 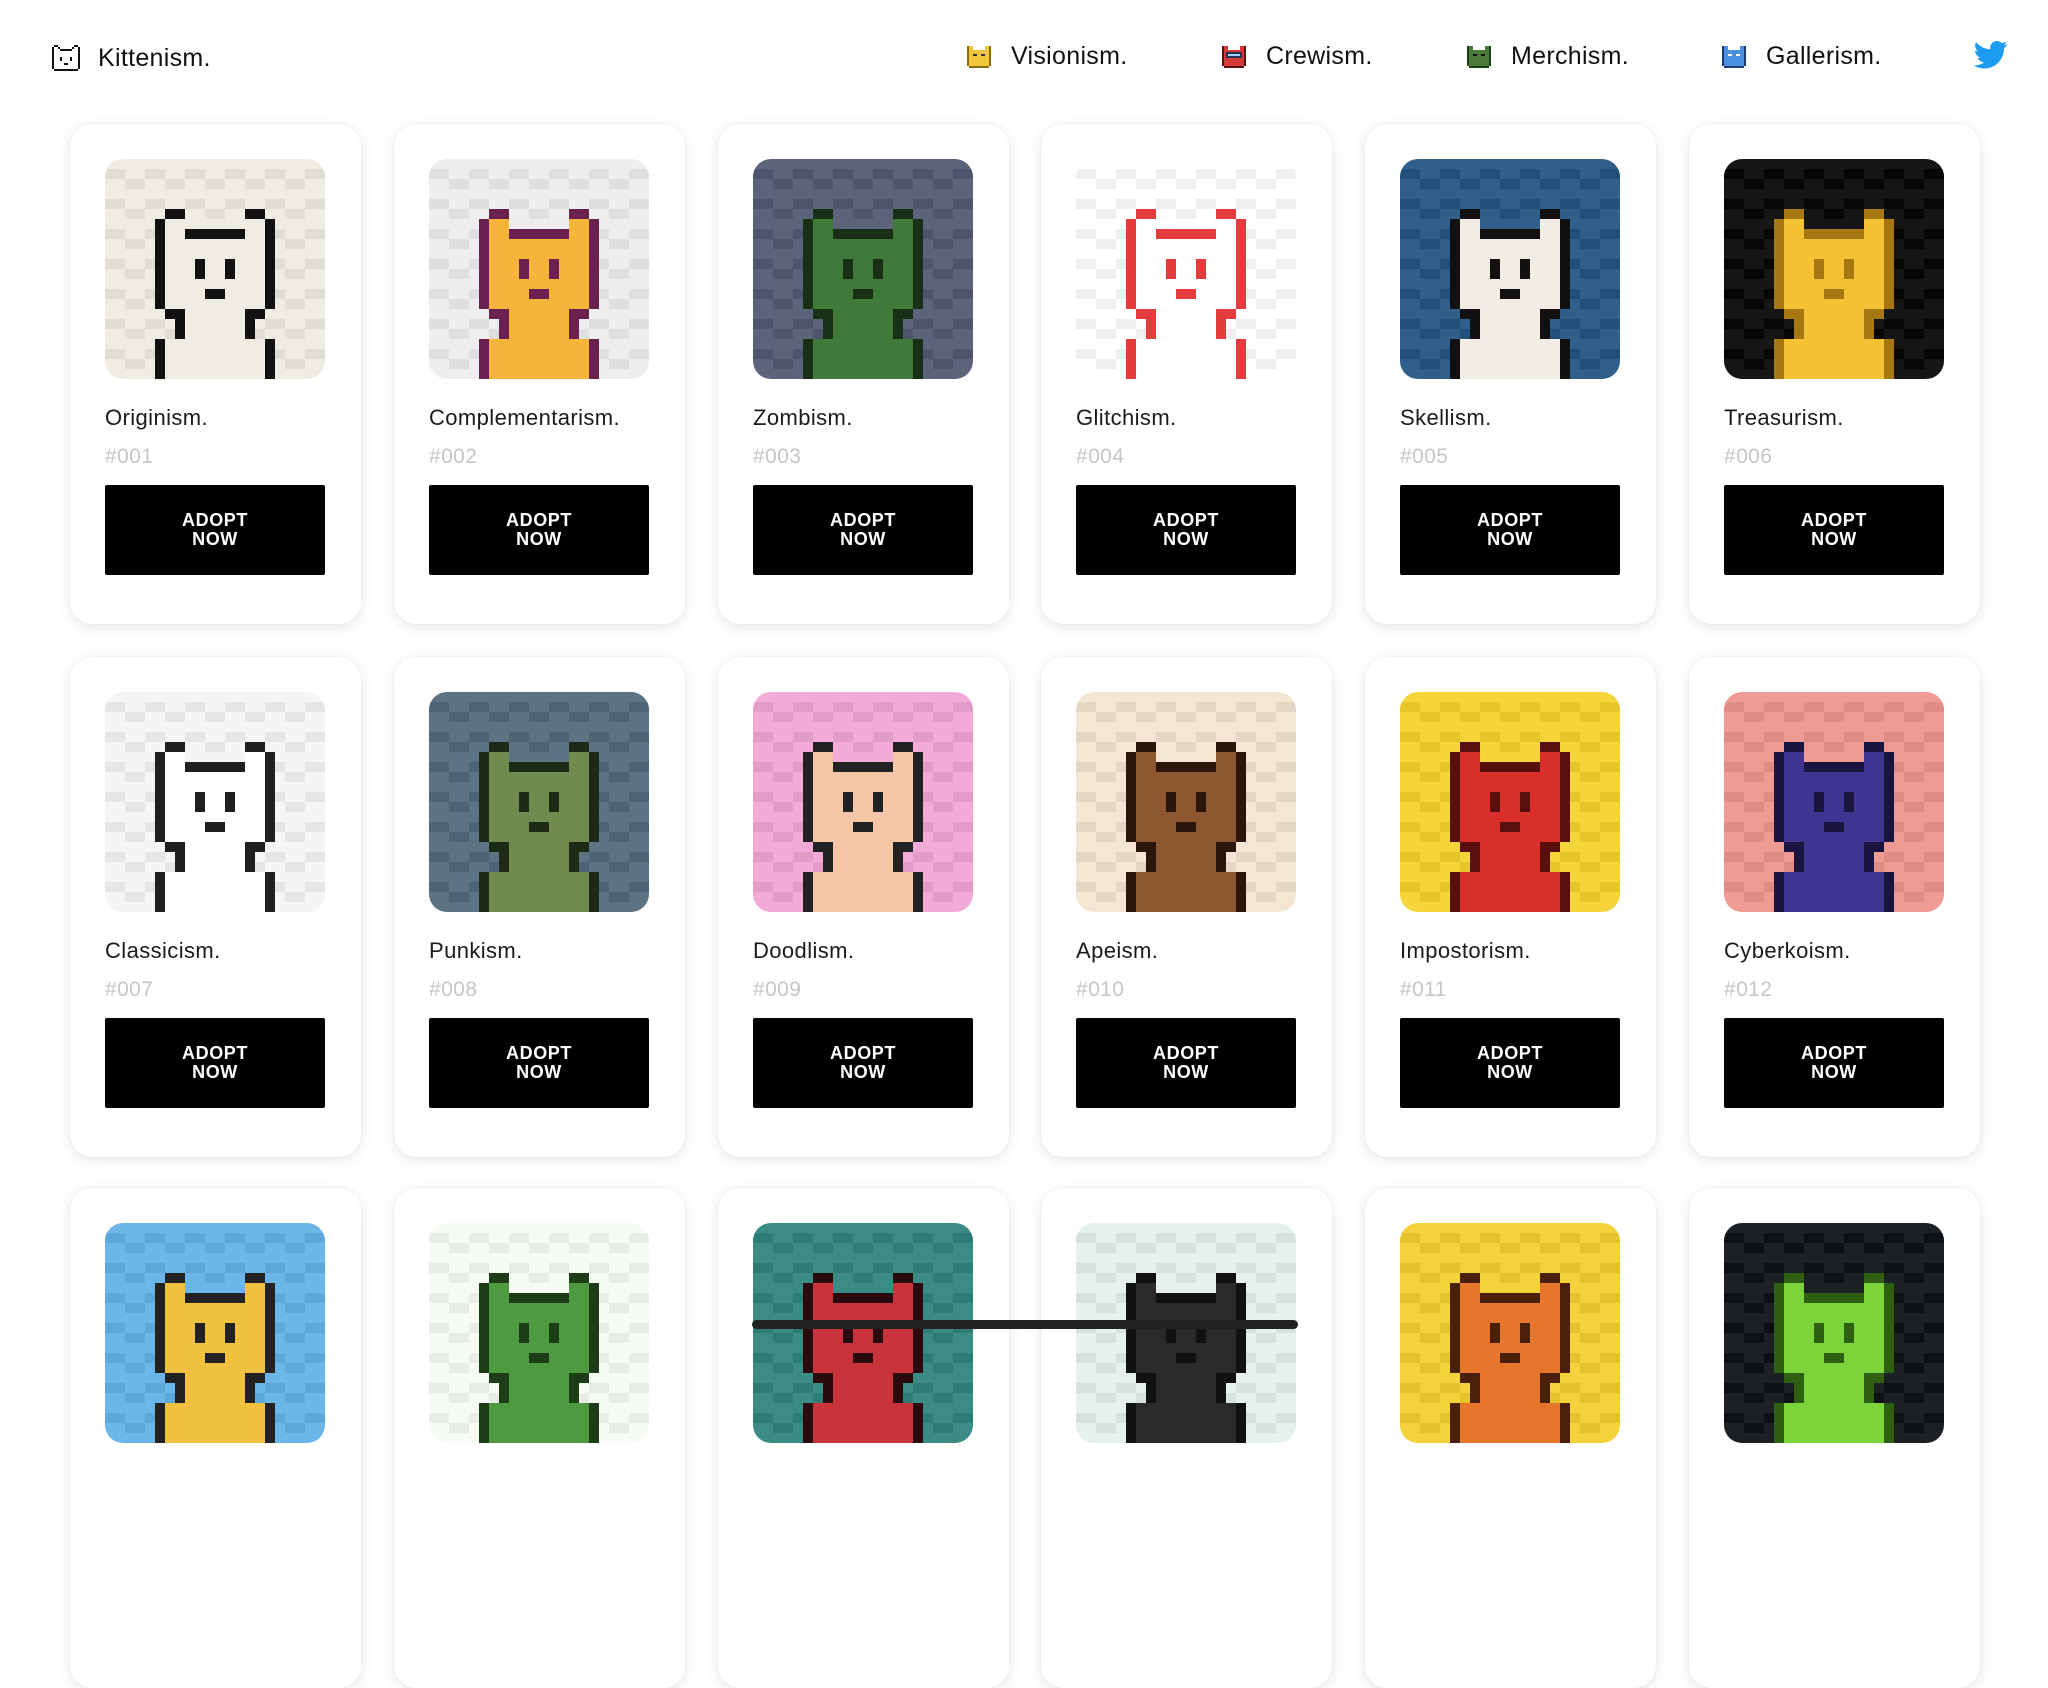 I want to click on kitten-name: Impostorism., so click(x=1465, y=950).